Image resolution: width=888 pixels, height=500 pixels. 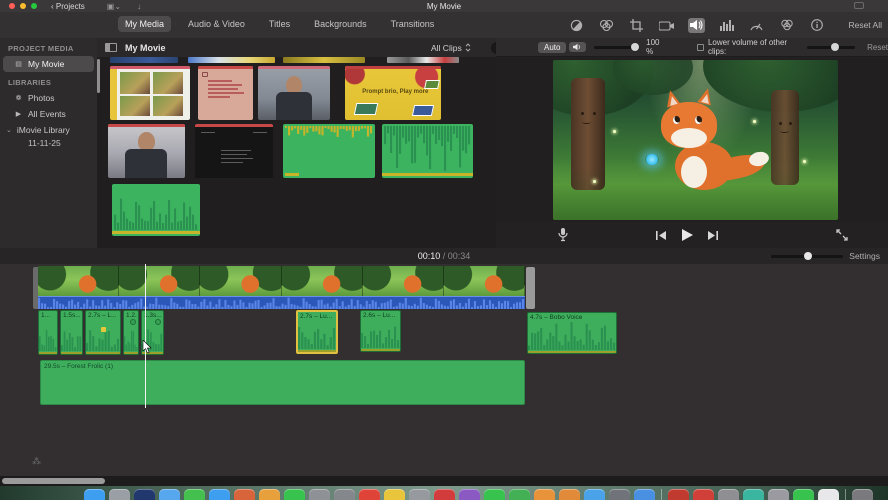 What do you see at coordinates (617, 46) in the screenshot?
I see `volume-slider` at bounding box center [617, 46].